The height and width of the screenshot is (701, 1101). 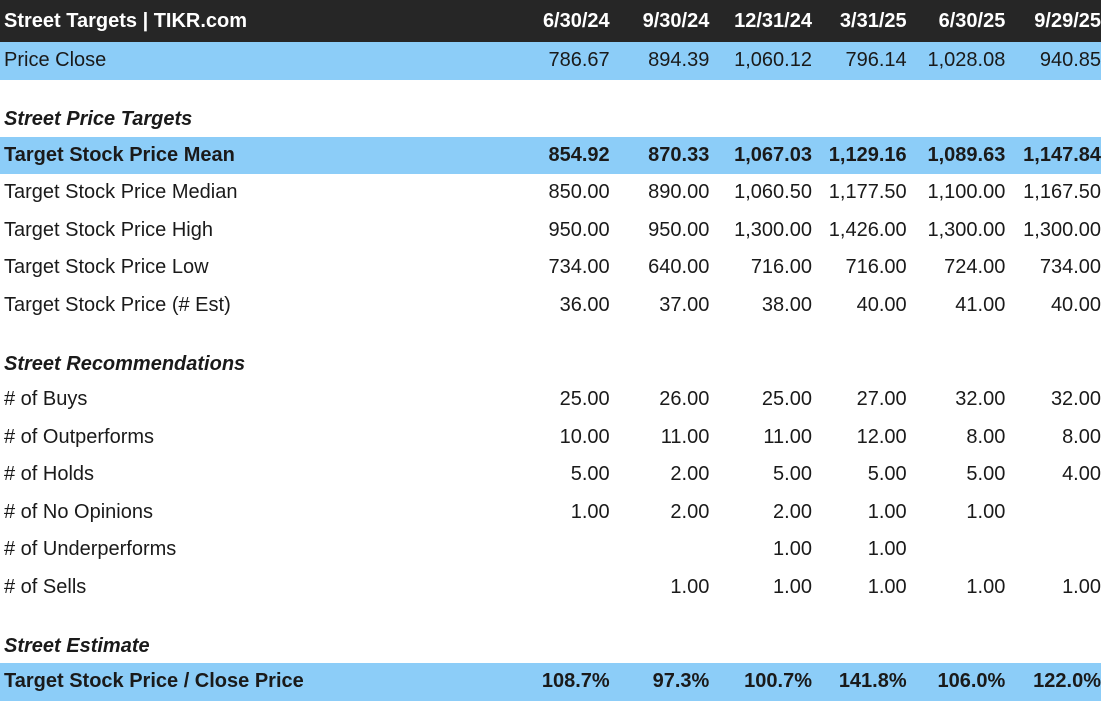 What do you see at coordinates (773, 60) in the screenshot?
I see `table-cell: 1,060.12` at bounding box center [773, 60].